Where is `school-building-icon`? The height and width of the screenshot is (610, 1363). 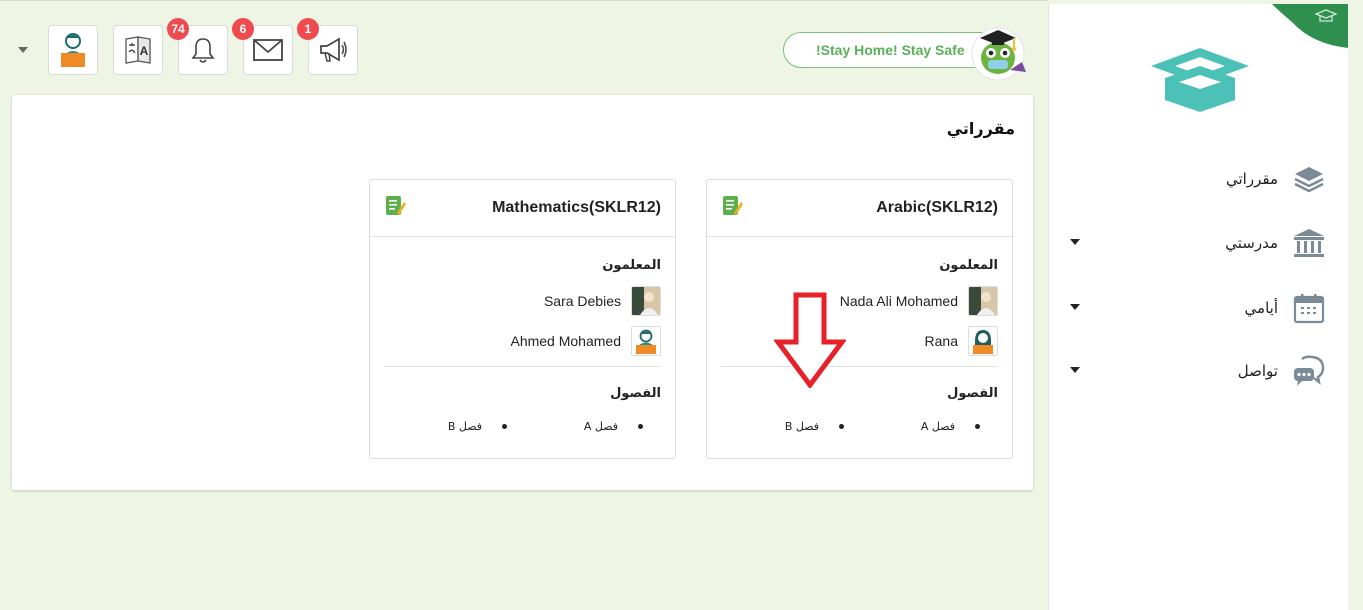
school-building-icon is located at coordinates (1309, 243).